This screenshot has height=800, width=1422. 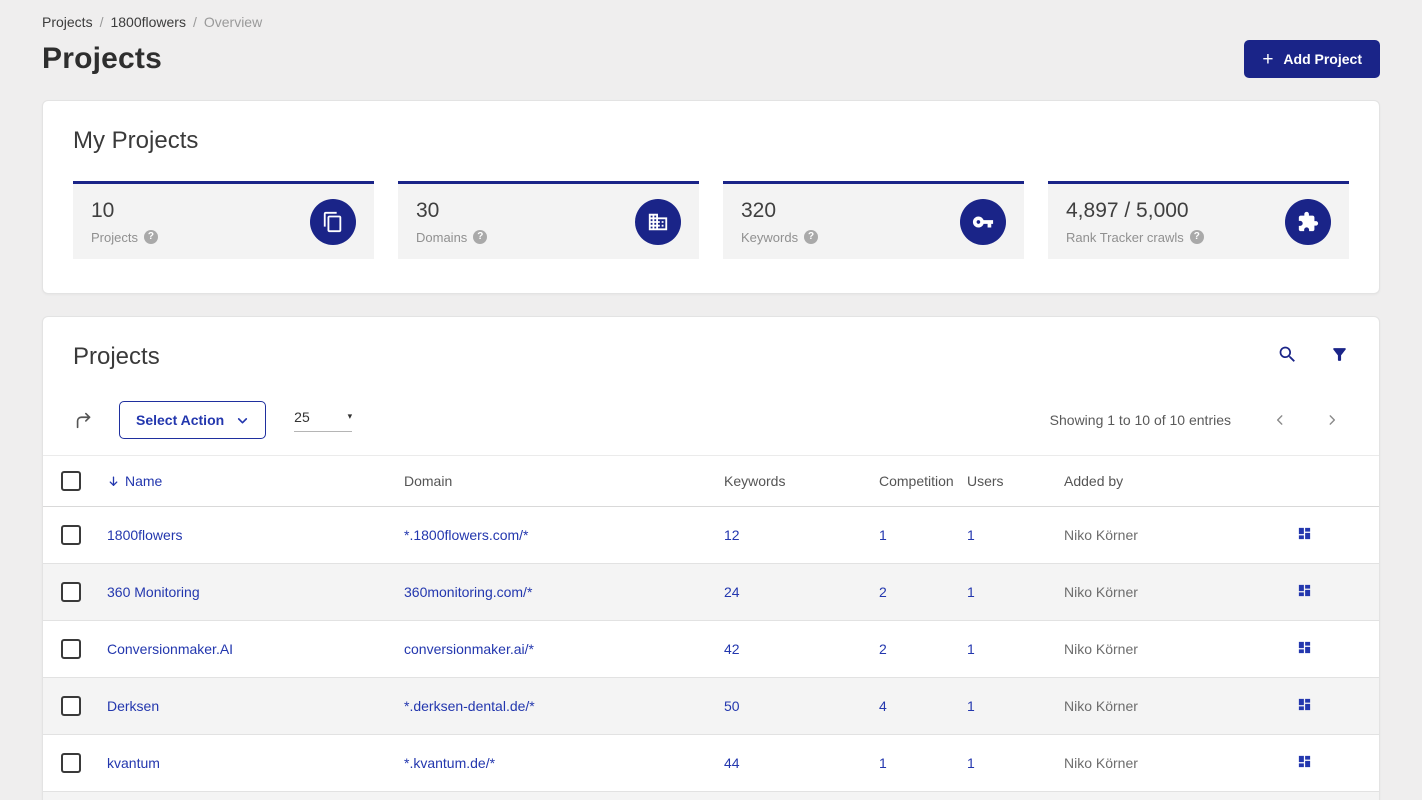 What do you see at coordinates (67, 22) in the screenshot?
I see `breadcrumb-projects: Projects` at bounding box center [67, 22].